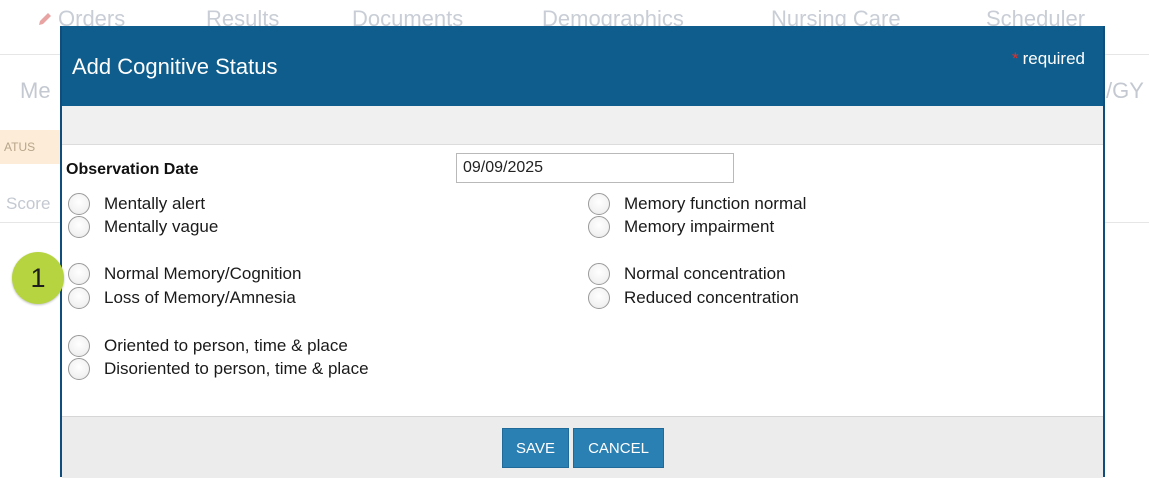 The width and height of the screenshot is (1149, 478). I want to click on observation-date-label: Observation Date, so click(132, 169).